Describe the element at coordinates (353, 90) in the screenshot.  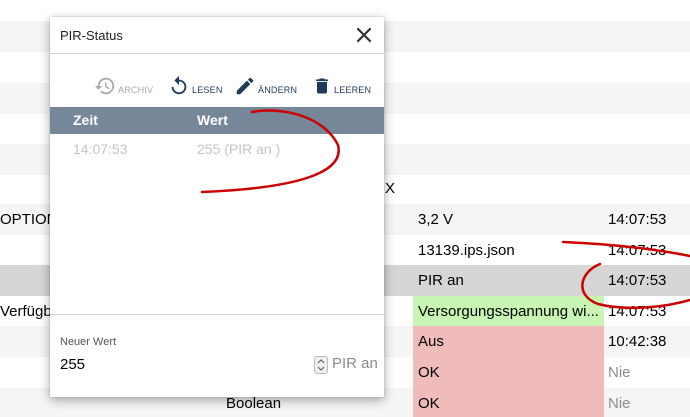
I see `clear-label: LEEREN` at that location.